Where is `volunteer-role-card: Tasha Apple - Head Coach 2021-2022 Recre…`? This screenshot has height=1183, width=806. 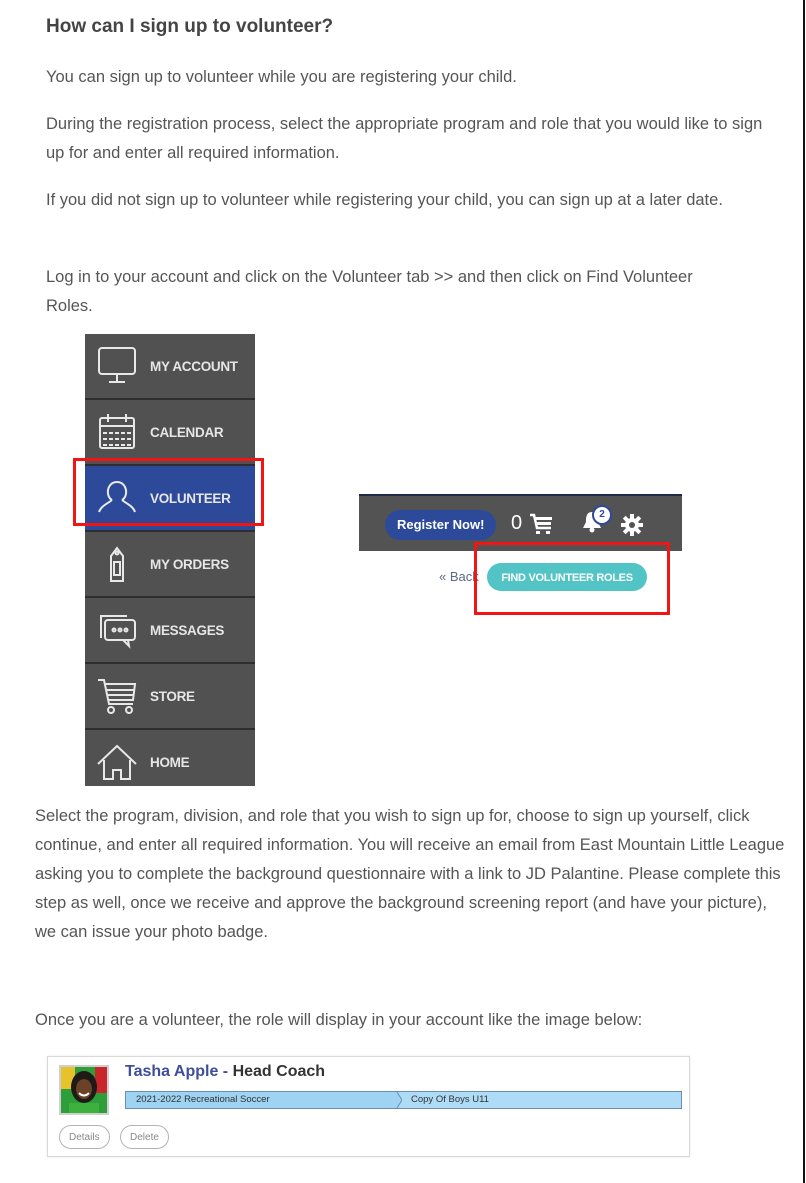
volunteer-role-card: Tasha Apple - Head Coach 2021-2022 Recre… is located at coordinates (368, 1106).